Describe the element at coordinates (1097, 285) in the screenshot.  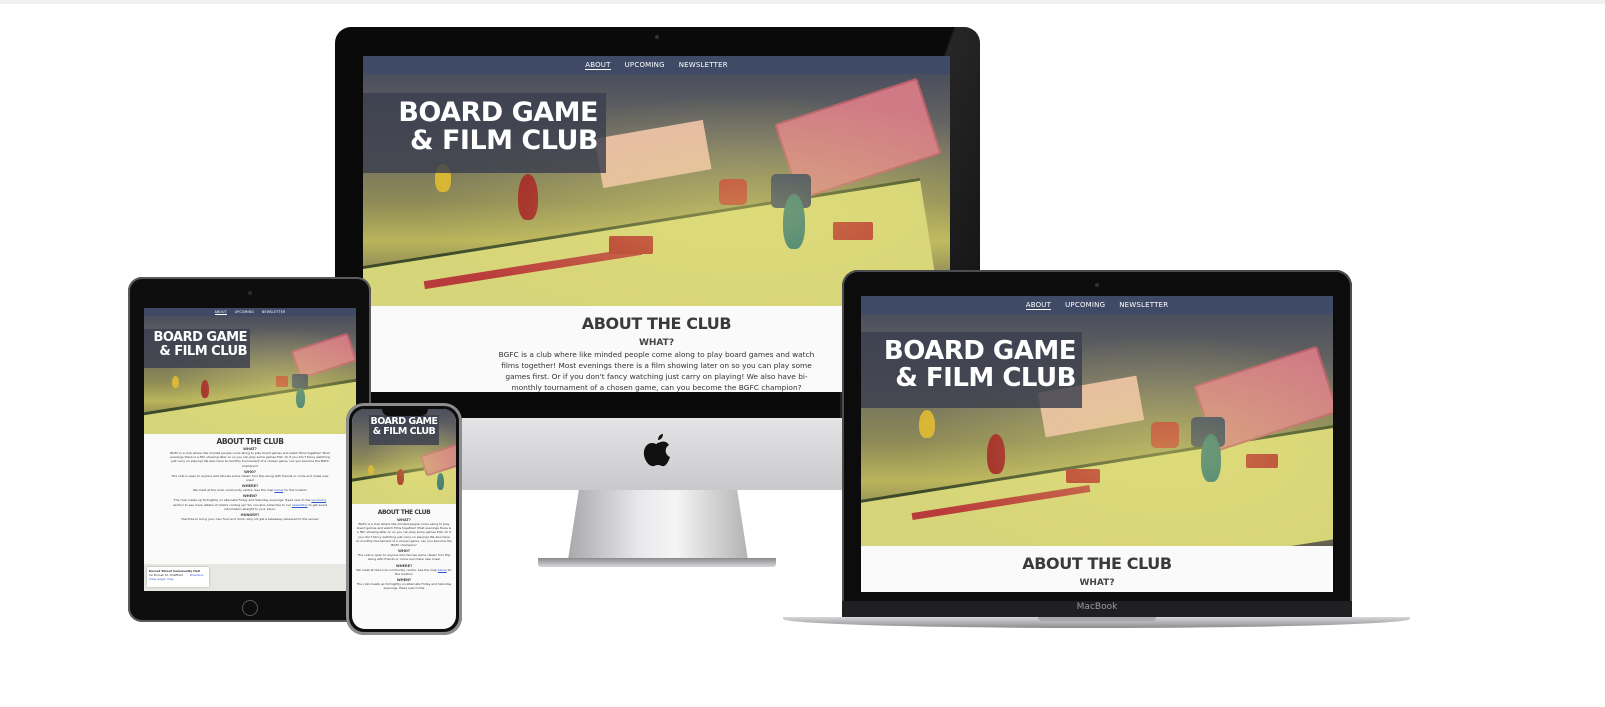
I see `macbook-camera` at that location.